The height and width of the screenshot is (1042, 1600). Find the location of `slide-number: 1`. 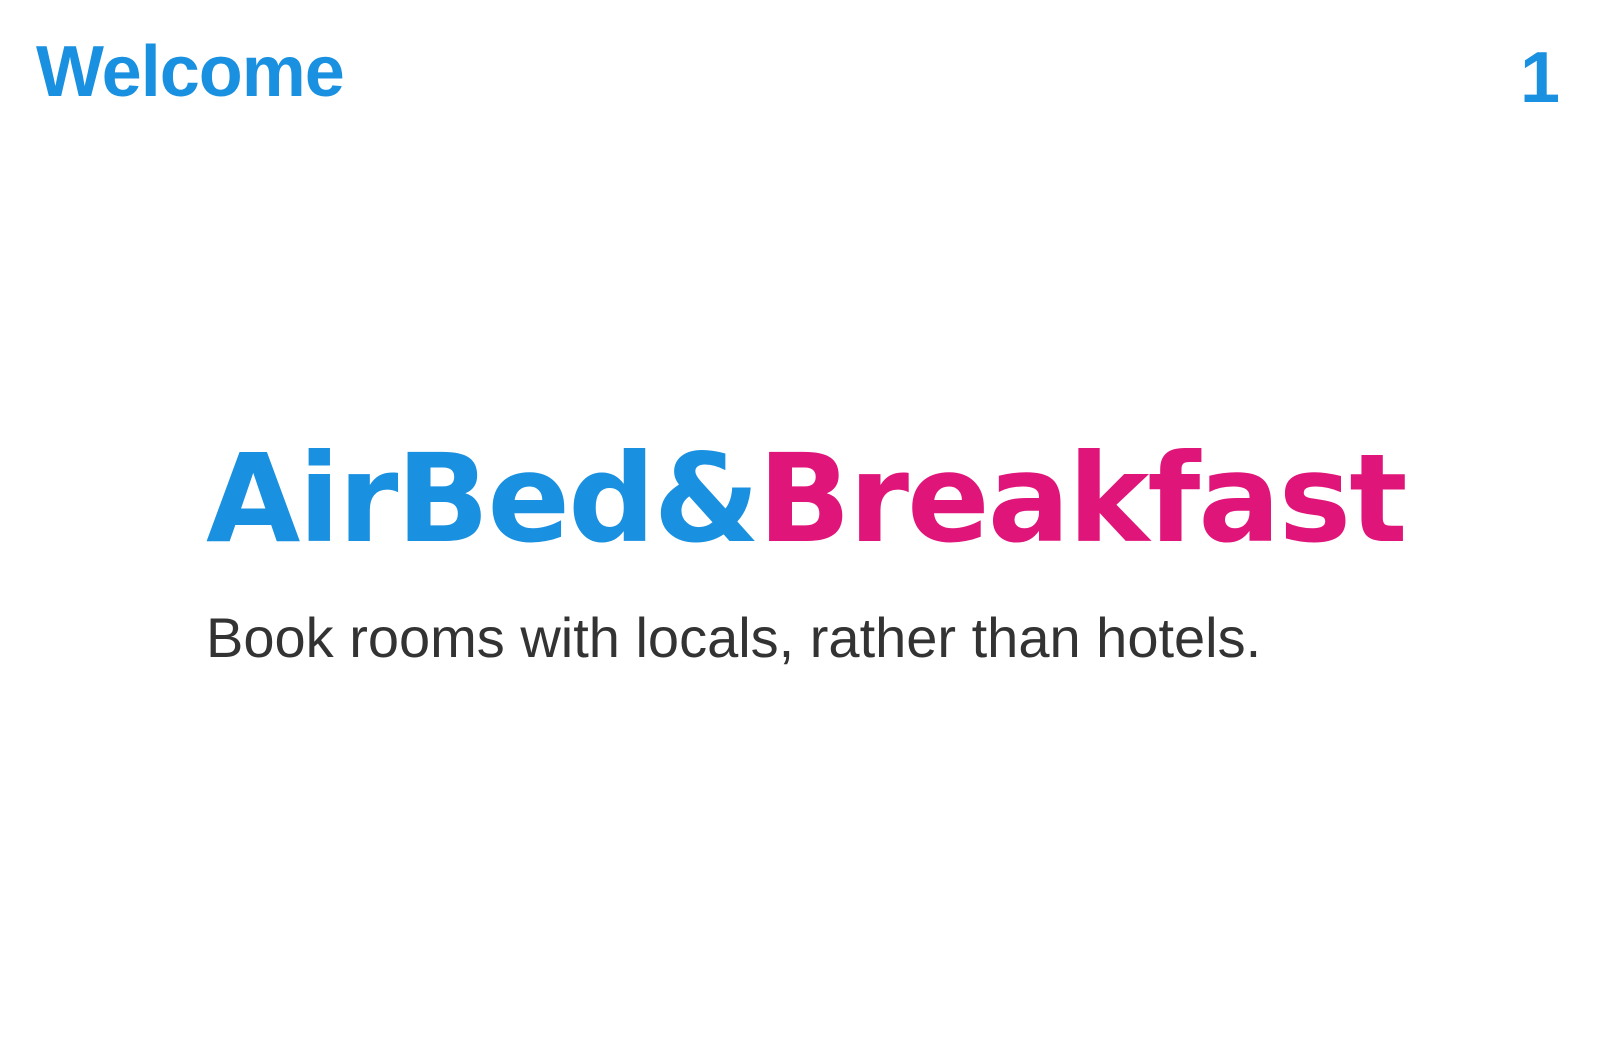

slide-number: 1 is located at coordinates (1539, 78).